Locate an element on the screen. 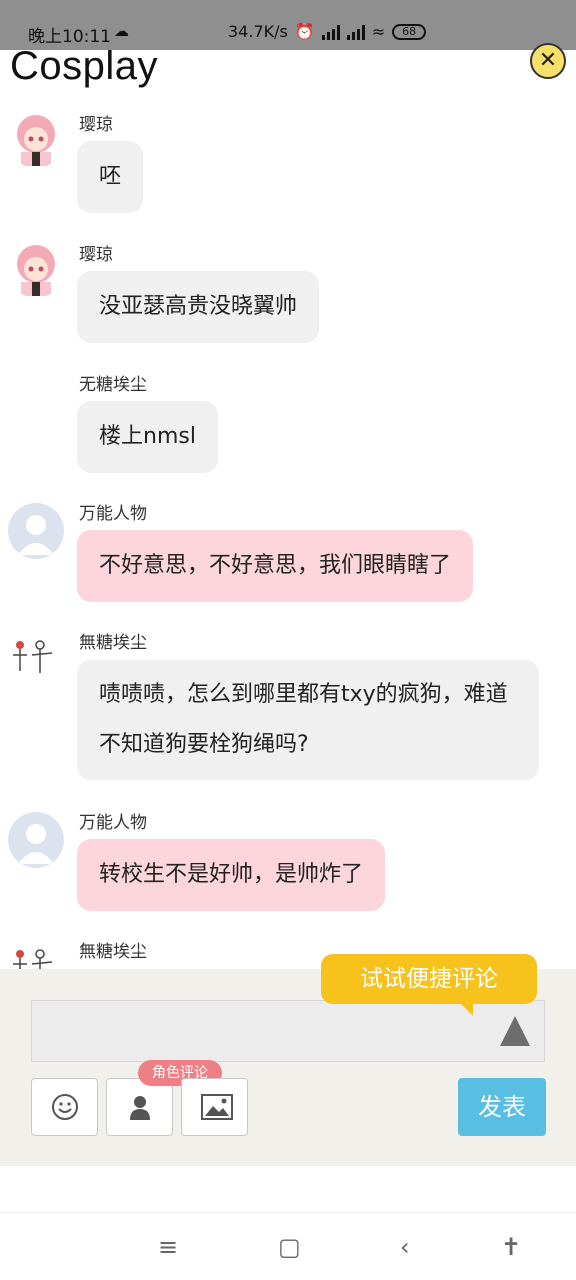  person-icon is located at coordinates (140, 1108).